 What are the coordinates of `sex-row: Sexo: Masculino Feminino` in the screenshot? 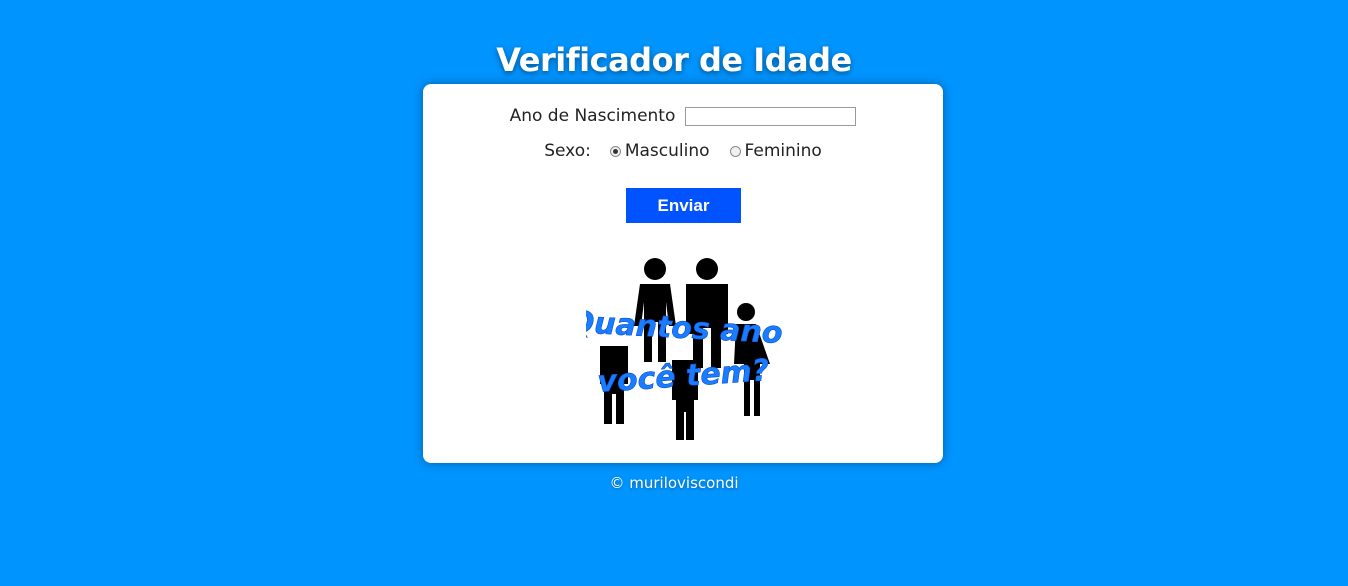 It's located at (683, 151).